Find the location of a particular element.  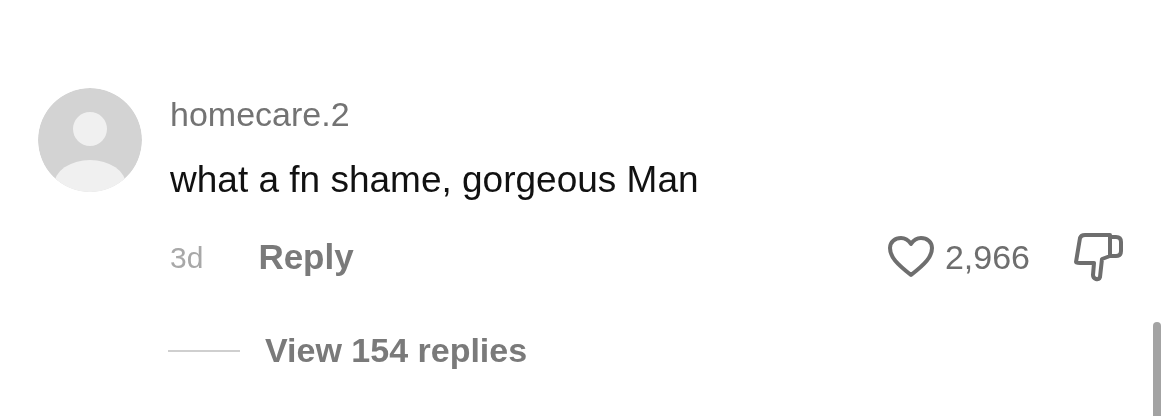

scrollbar is located at coordinates (1157, 369).